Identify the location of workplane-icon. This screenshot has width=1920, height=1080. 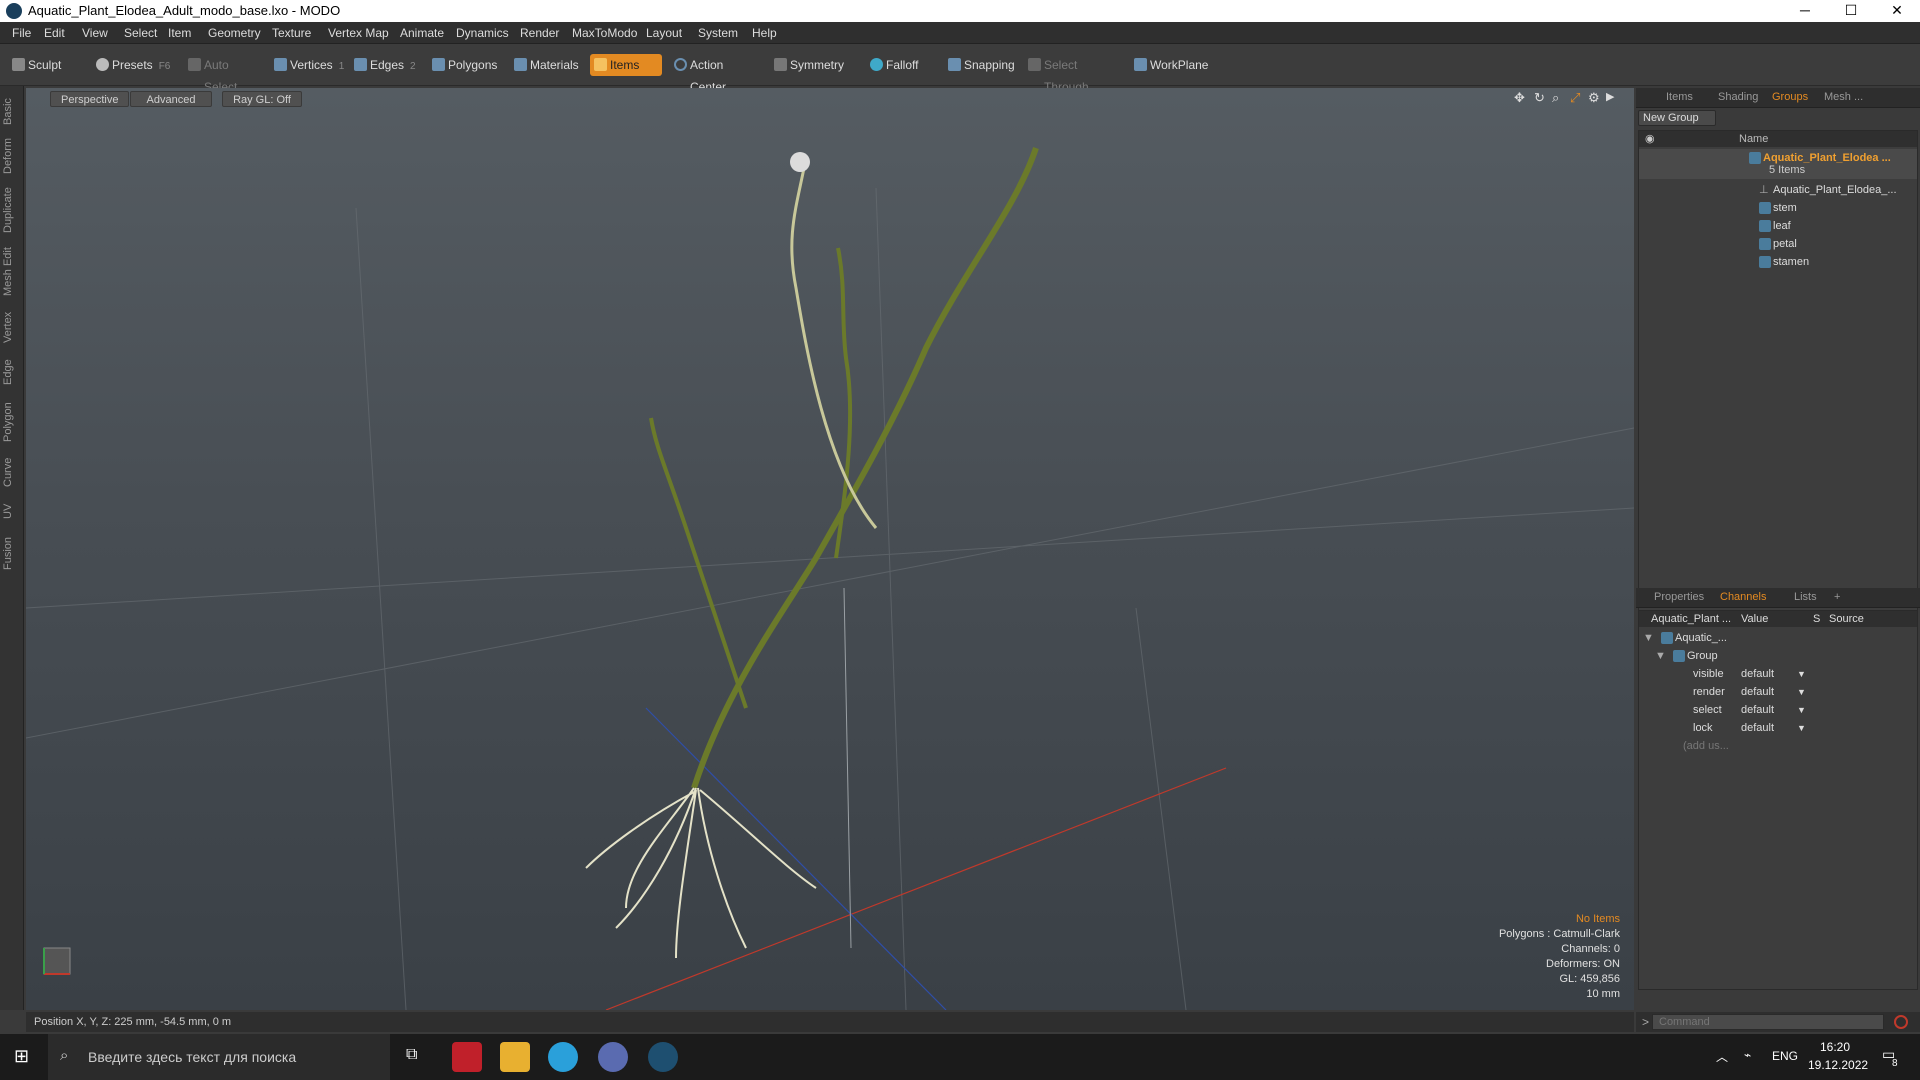
(1140, 64).